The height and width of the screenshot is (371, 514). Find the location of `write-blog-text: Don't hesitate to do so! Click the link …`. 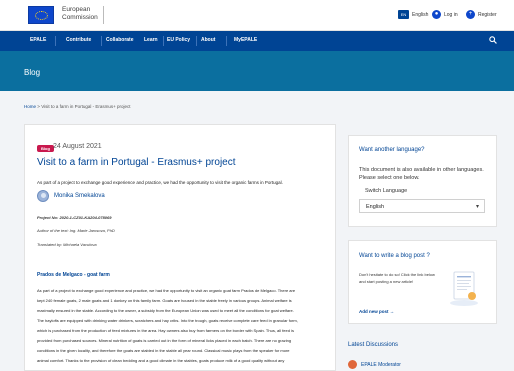

write-blog-text: Don't hesitate to do so! Click the link … is located at coordinates (397, 278).